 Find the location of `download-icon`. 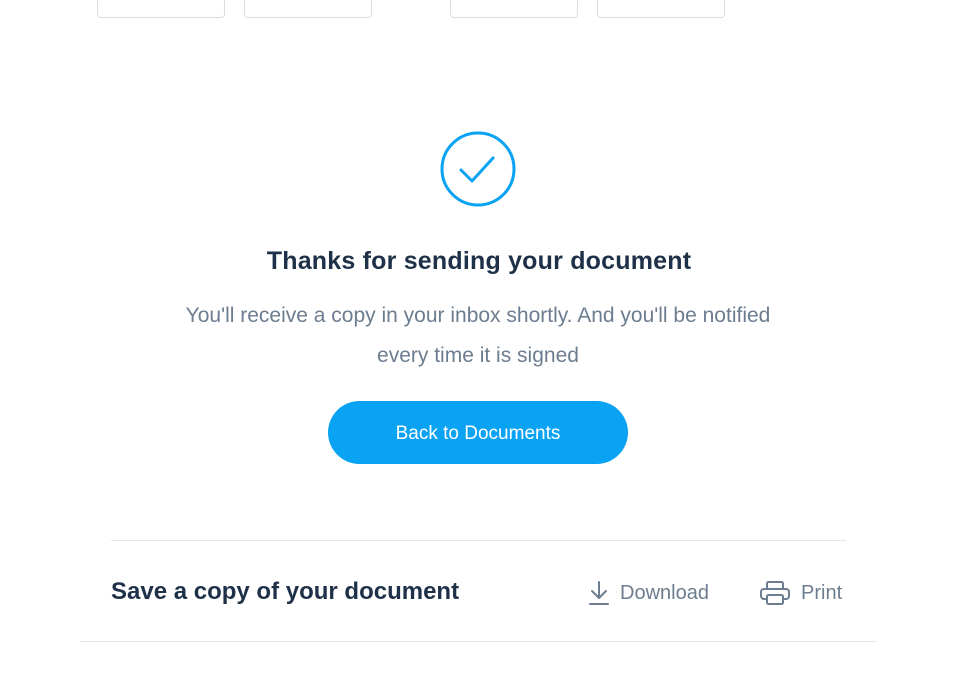

download-icon is located at coordinates (599, 593).